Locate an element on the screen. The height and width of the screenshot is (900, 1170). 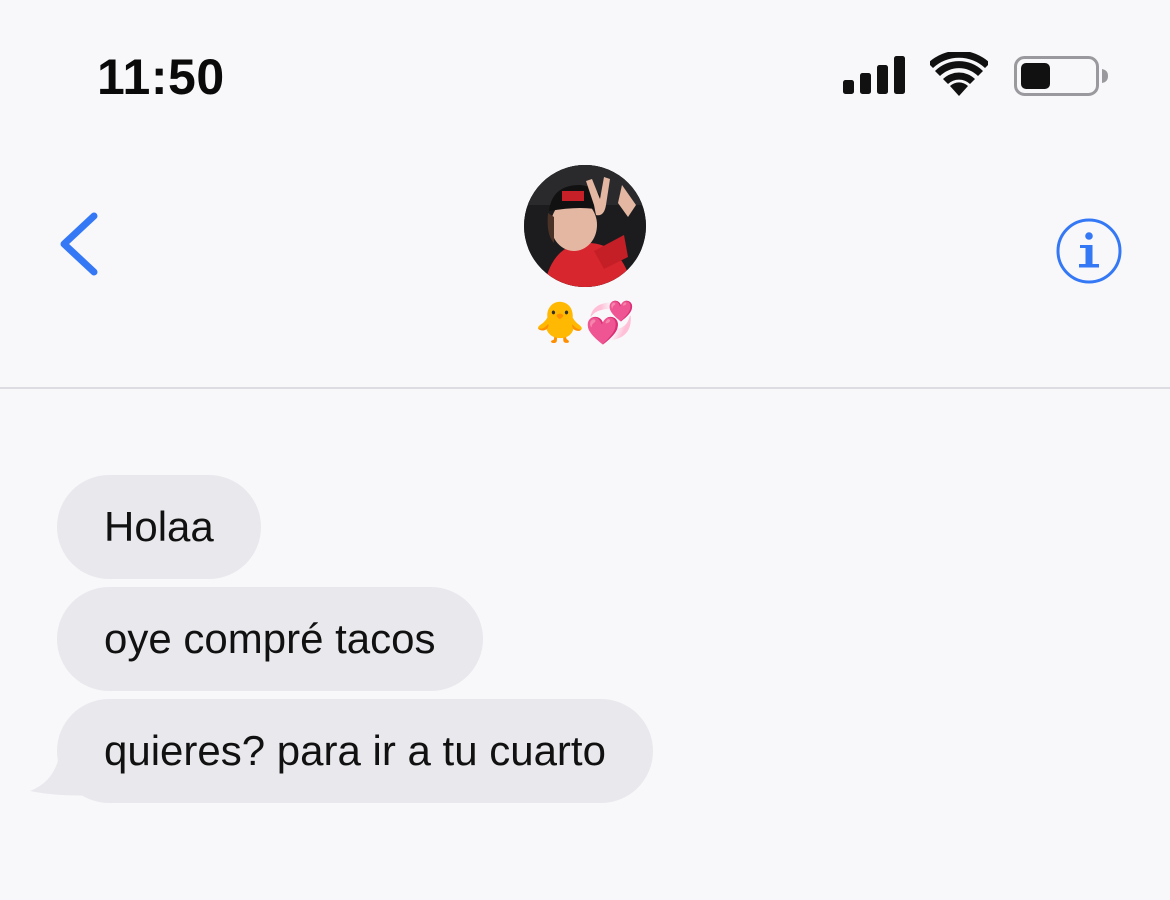
avatar-photo is located at coordinates (585, 226).